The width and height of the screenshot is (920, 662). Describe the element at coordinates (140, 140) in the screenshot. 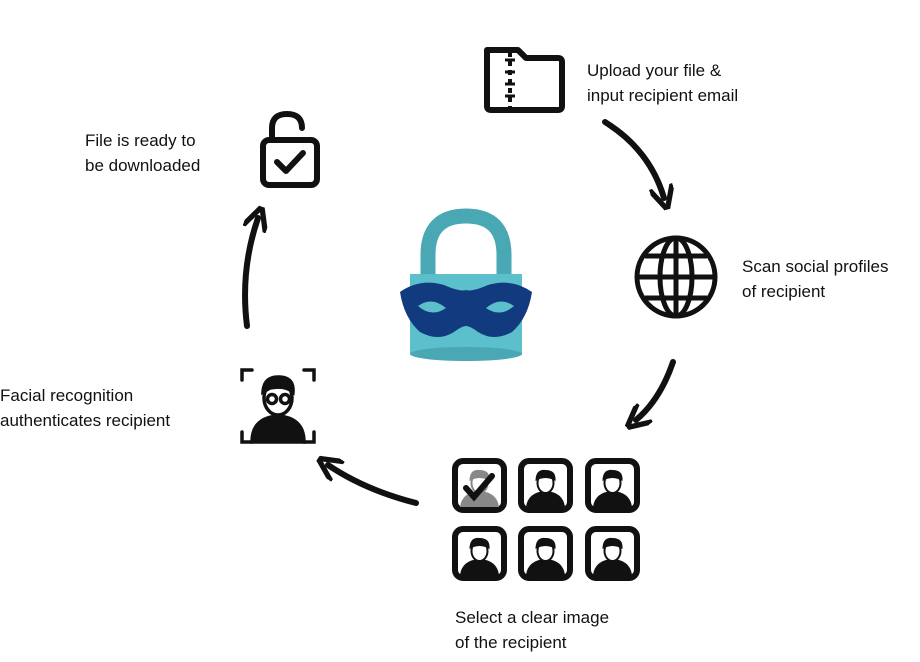

I see `label-line: File is ready to` at that location.